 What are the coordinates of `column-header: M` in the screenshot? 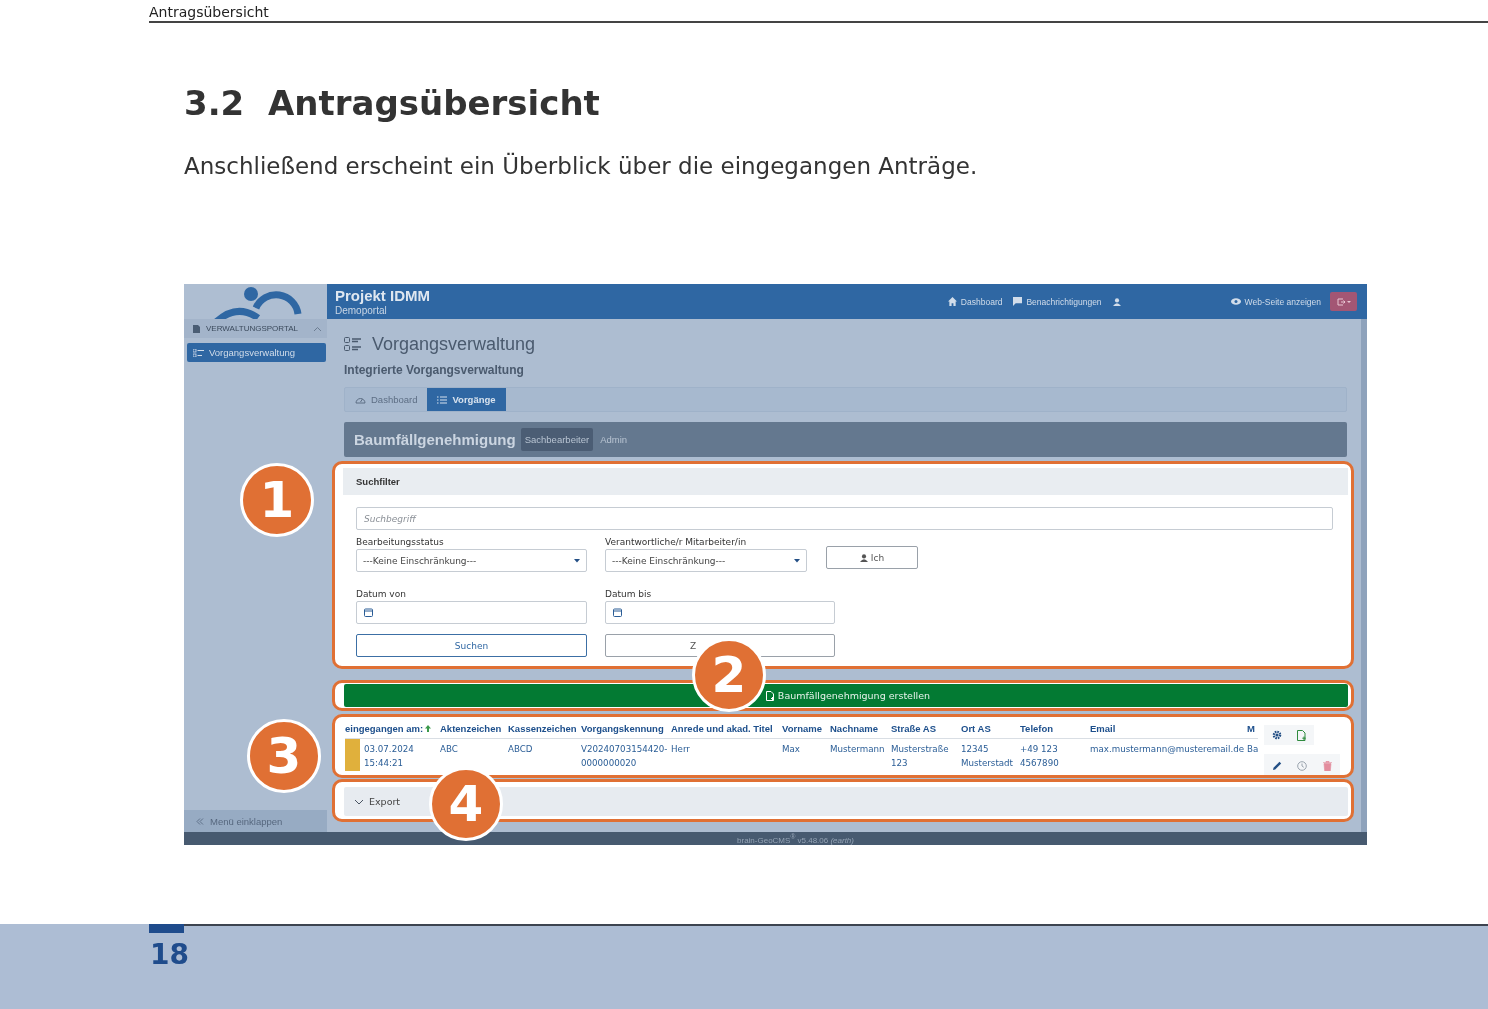 It's located at (1251, 728).